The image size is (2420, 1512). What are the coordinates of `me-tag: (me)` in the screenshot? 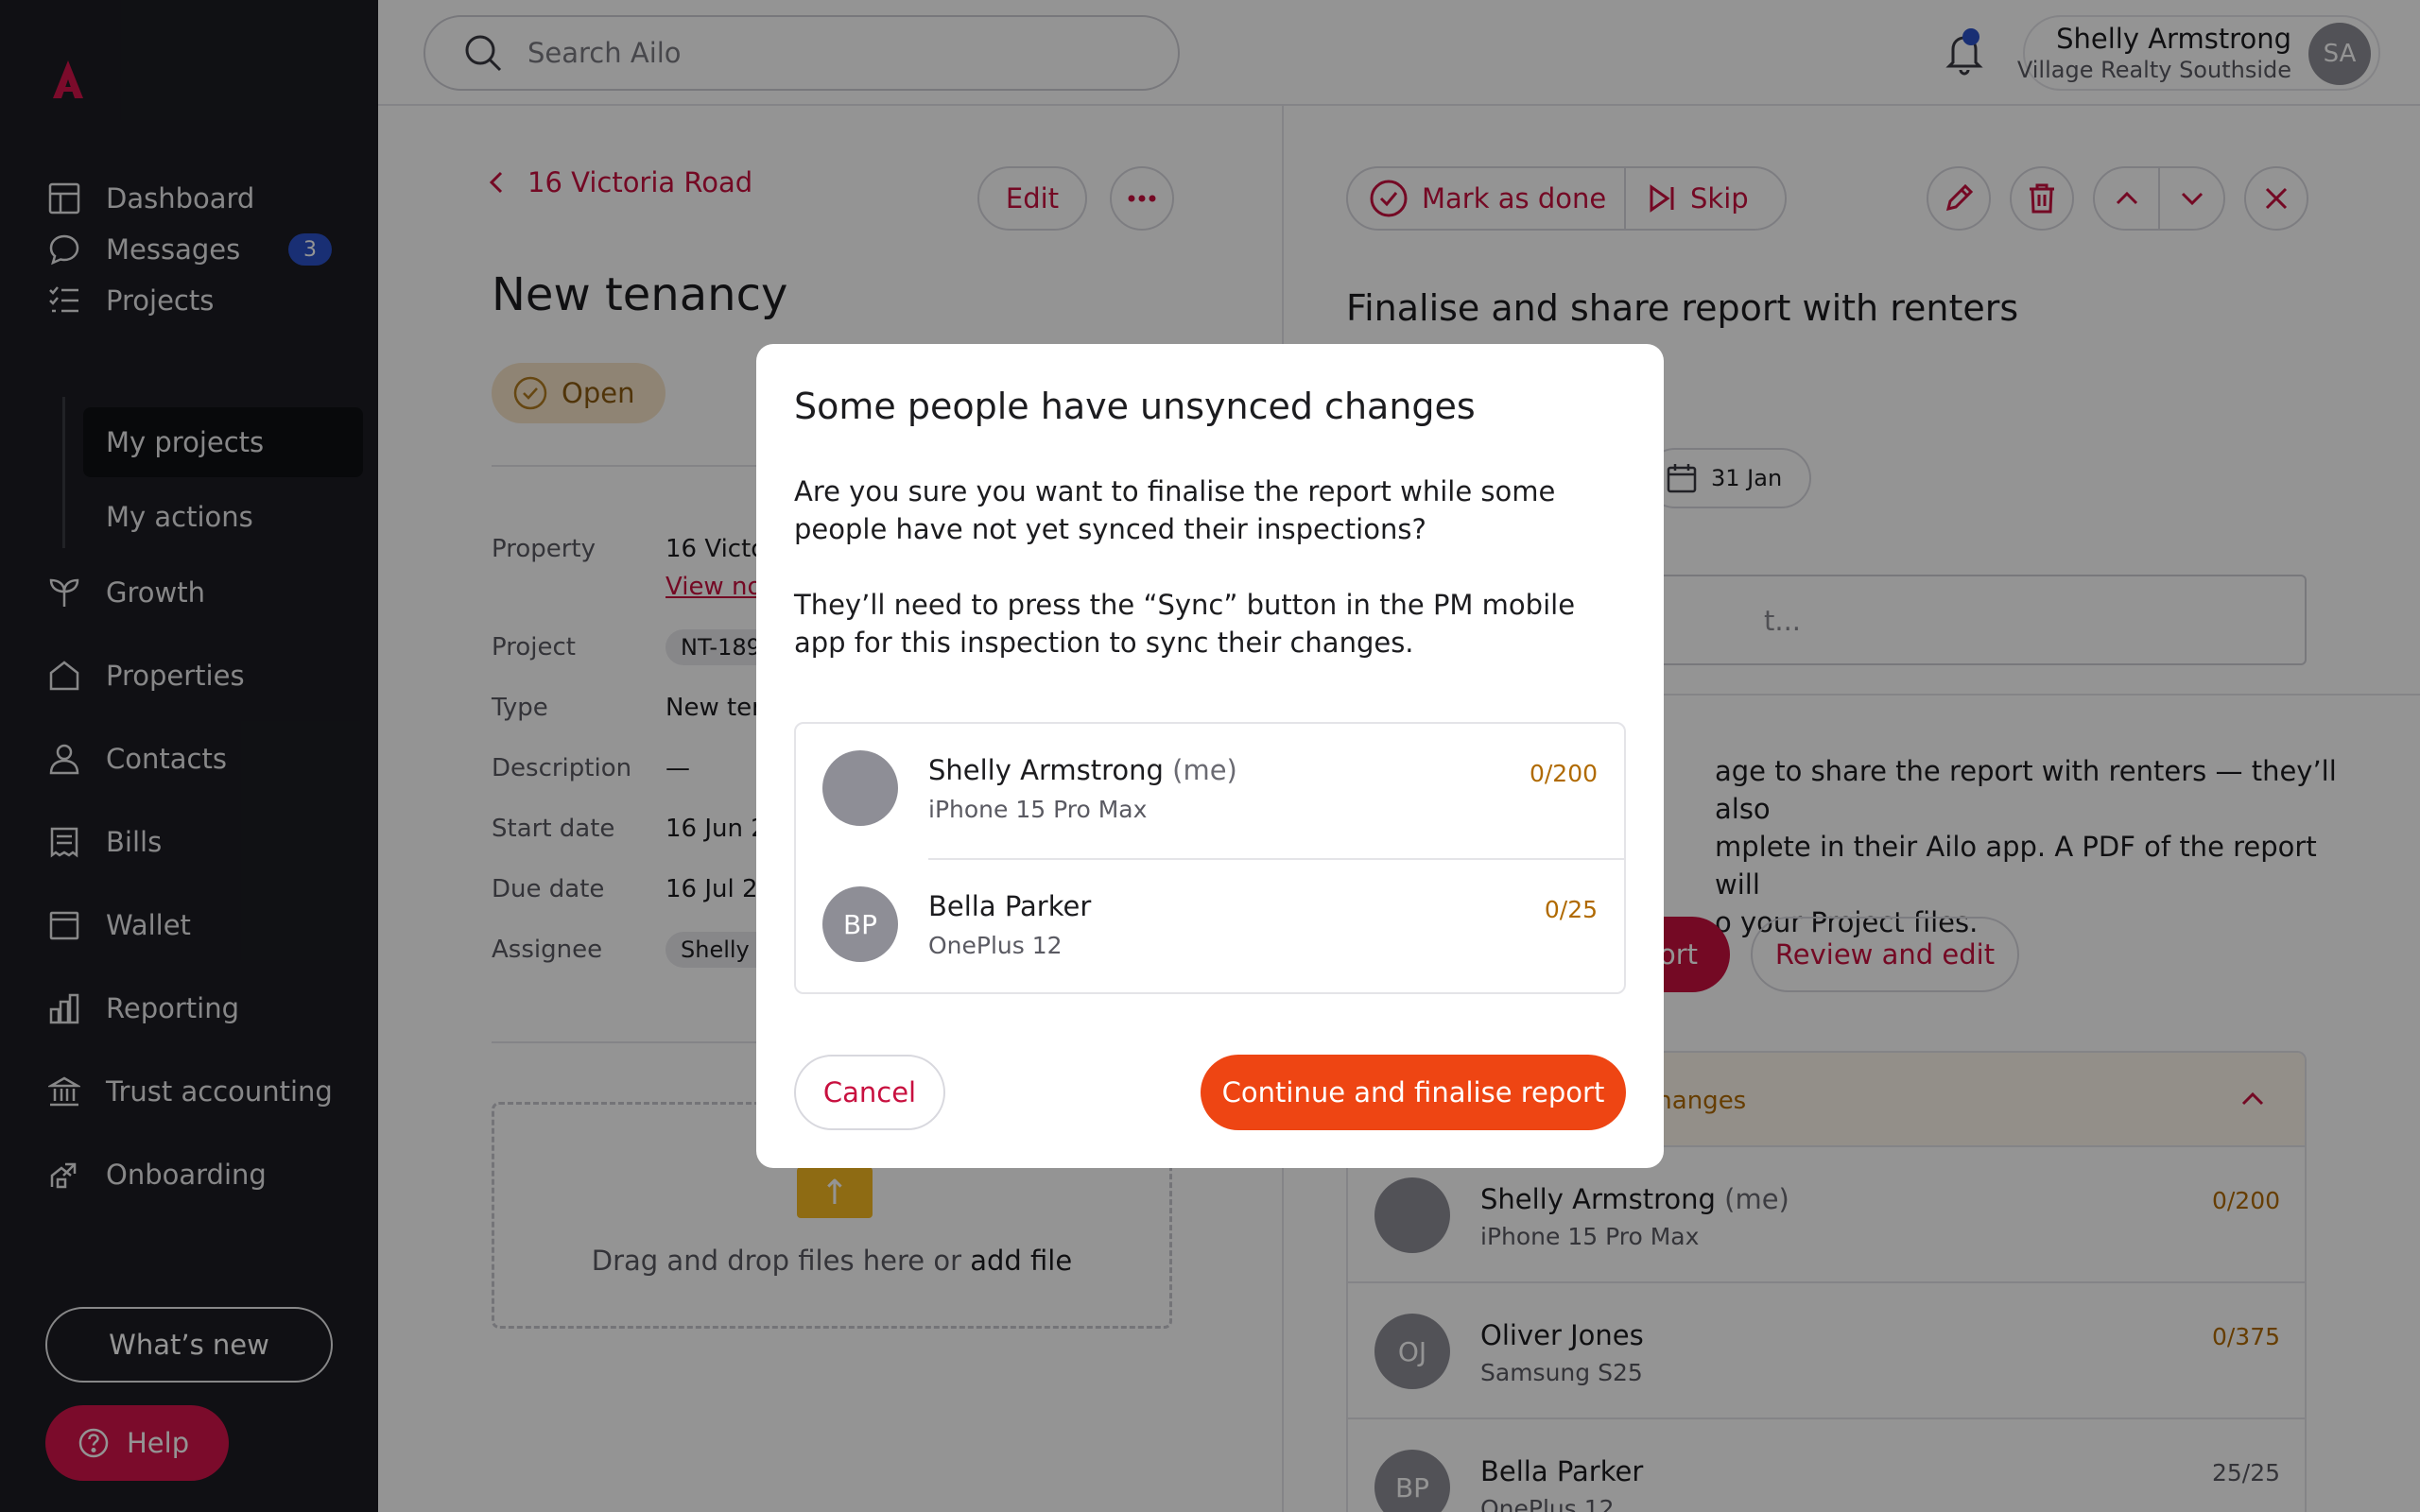 It's located at (1204, 770).